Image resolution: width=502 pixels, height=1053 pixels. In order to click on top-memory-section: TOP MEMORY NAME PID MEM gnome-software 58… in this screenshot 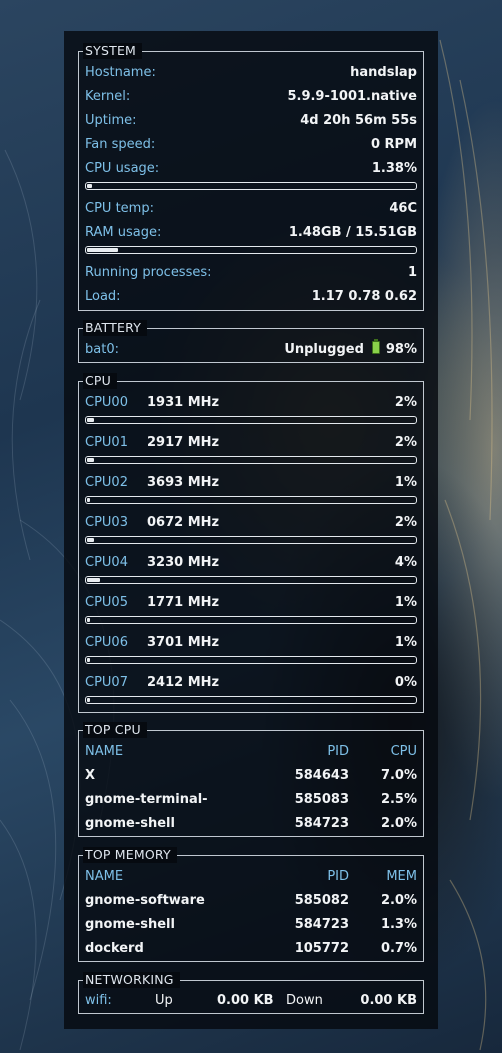, I will do `click(251, 904)`.